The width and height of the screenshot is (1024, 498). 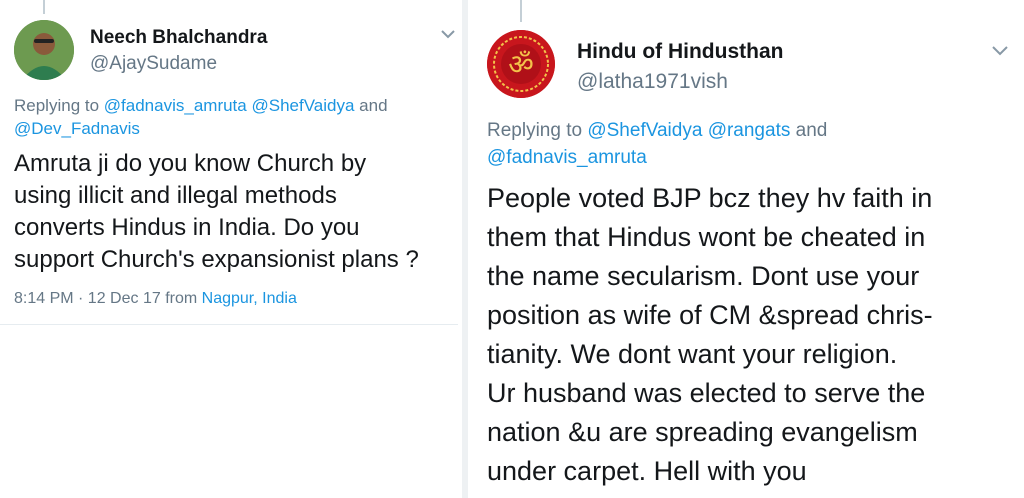 What do you see at coordinates (178, 38) in the screenshot?
I see `author-name: Neech Bhalchandra` at bounding box center [178, 38].